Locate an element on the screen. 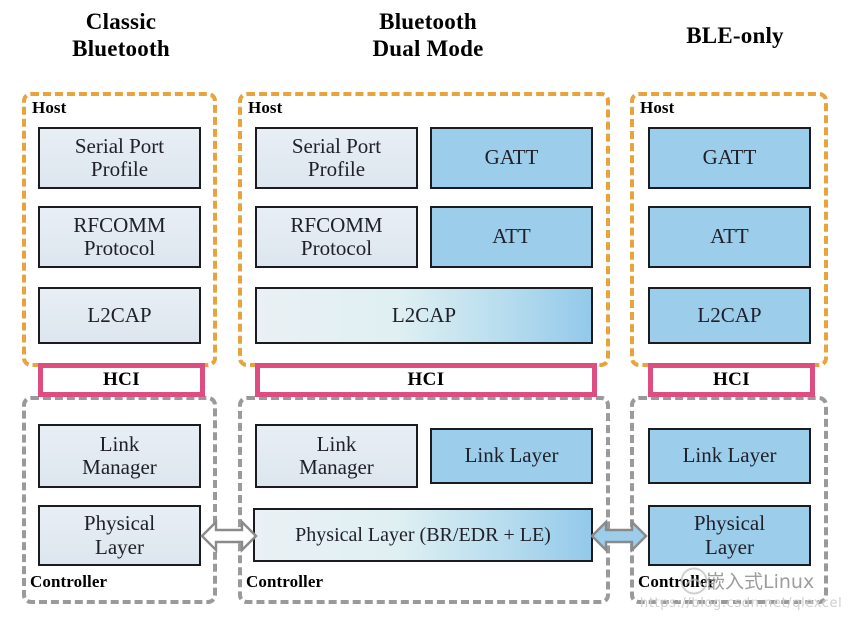 The image size is (850, 622). host-label-dual: Host is located at coordinates (265, 107).